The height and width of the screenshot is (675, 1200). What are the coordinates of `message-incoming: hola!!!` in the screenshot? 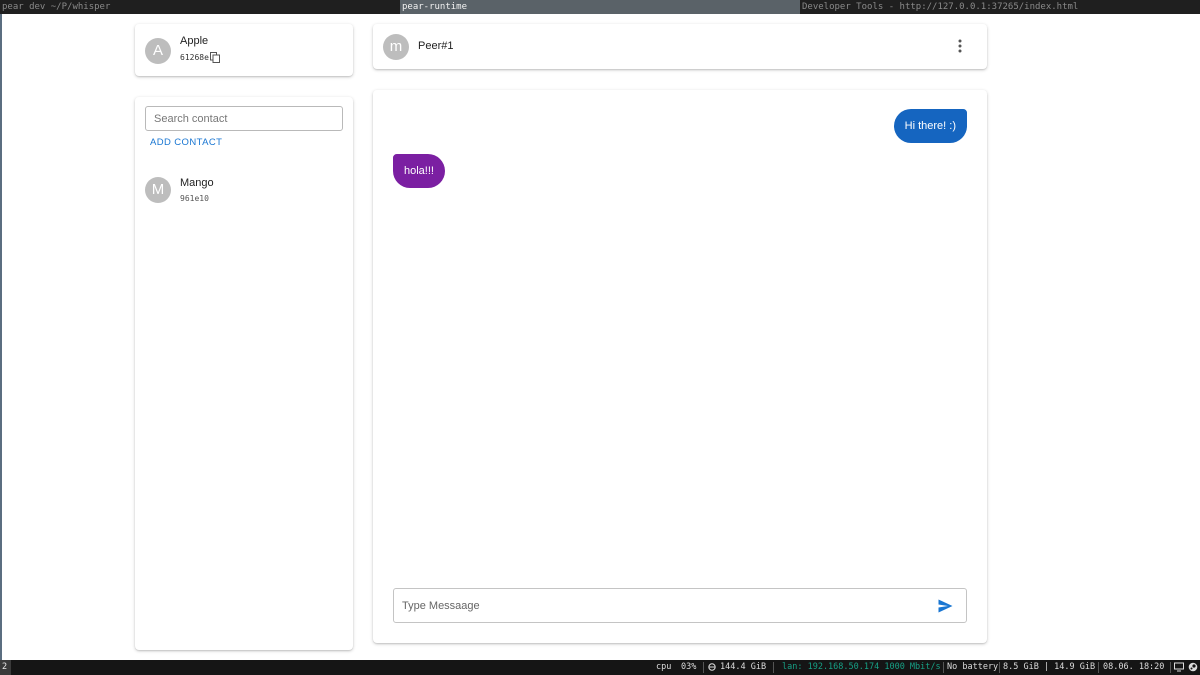 It's located at (419, 171).